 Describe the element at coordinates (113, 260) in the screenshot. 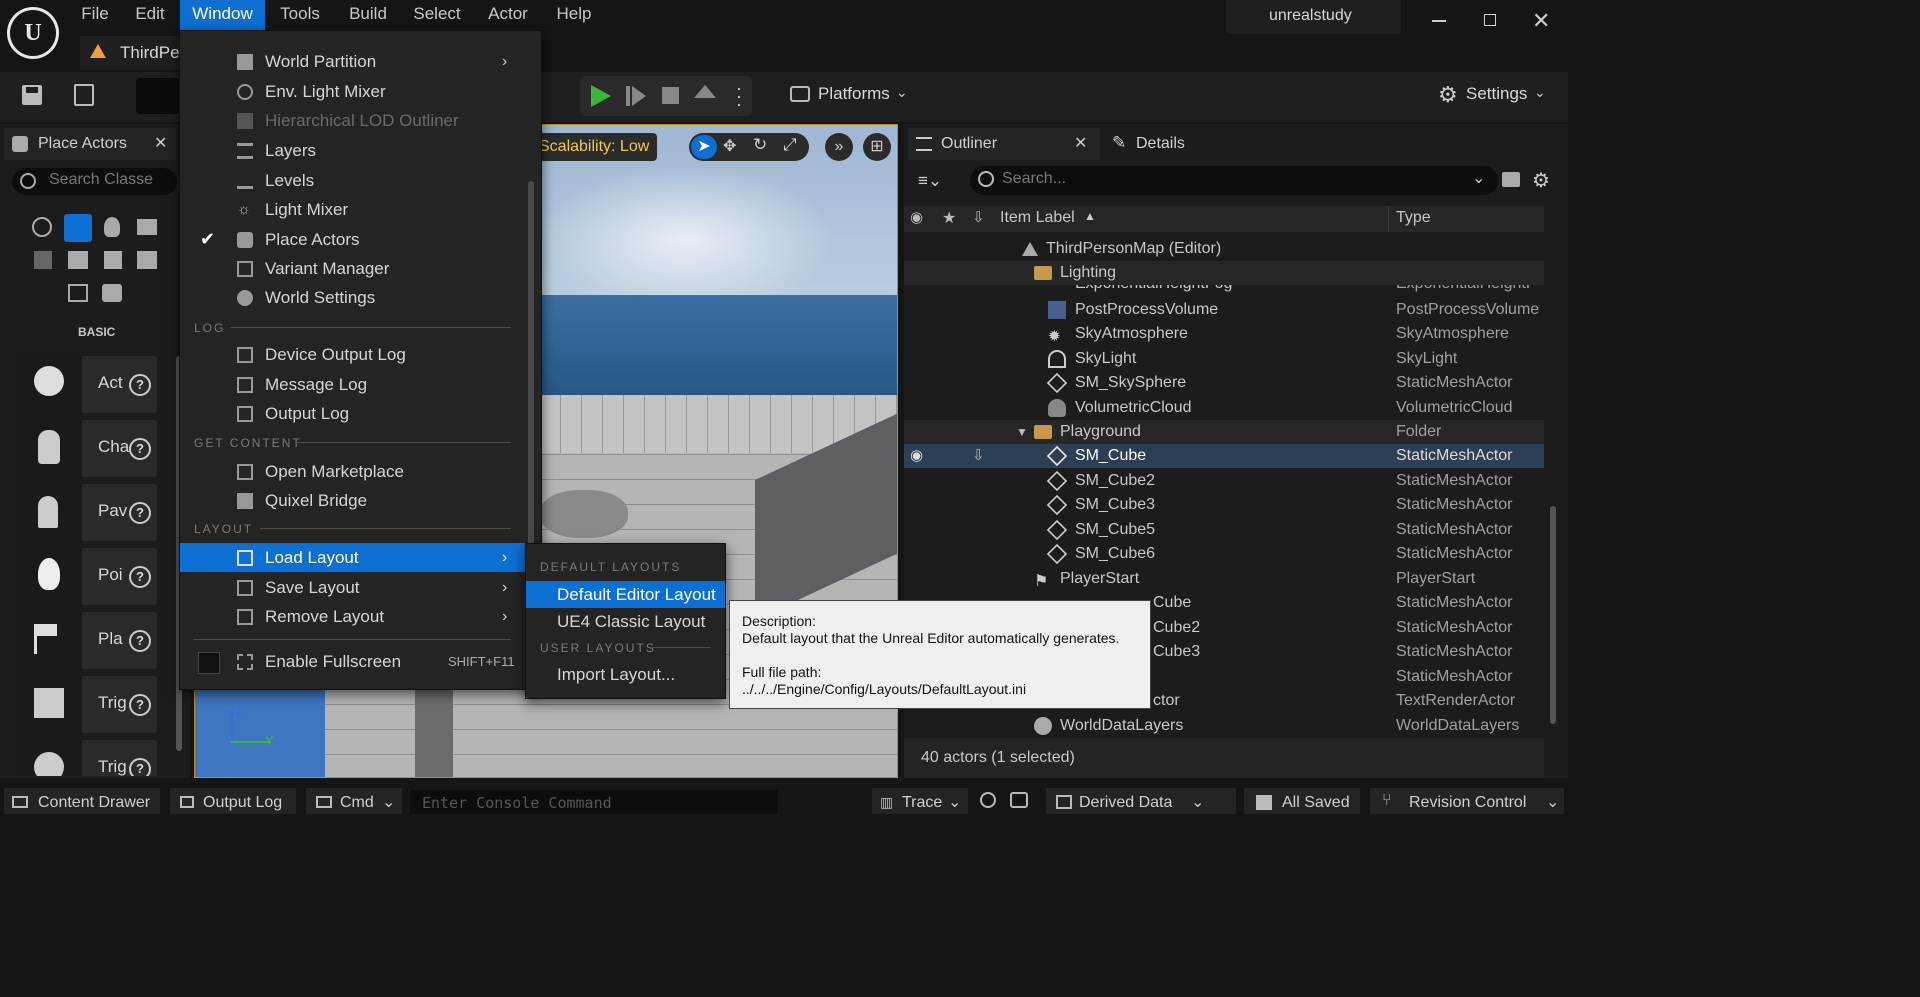

I see `volumes-icon` at that location.